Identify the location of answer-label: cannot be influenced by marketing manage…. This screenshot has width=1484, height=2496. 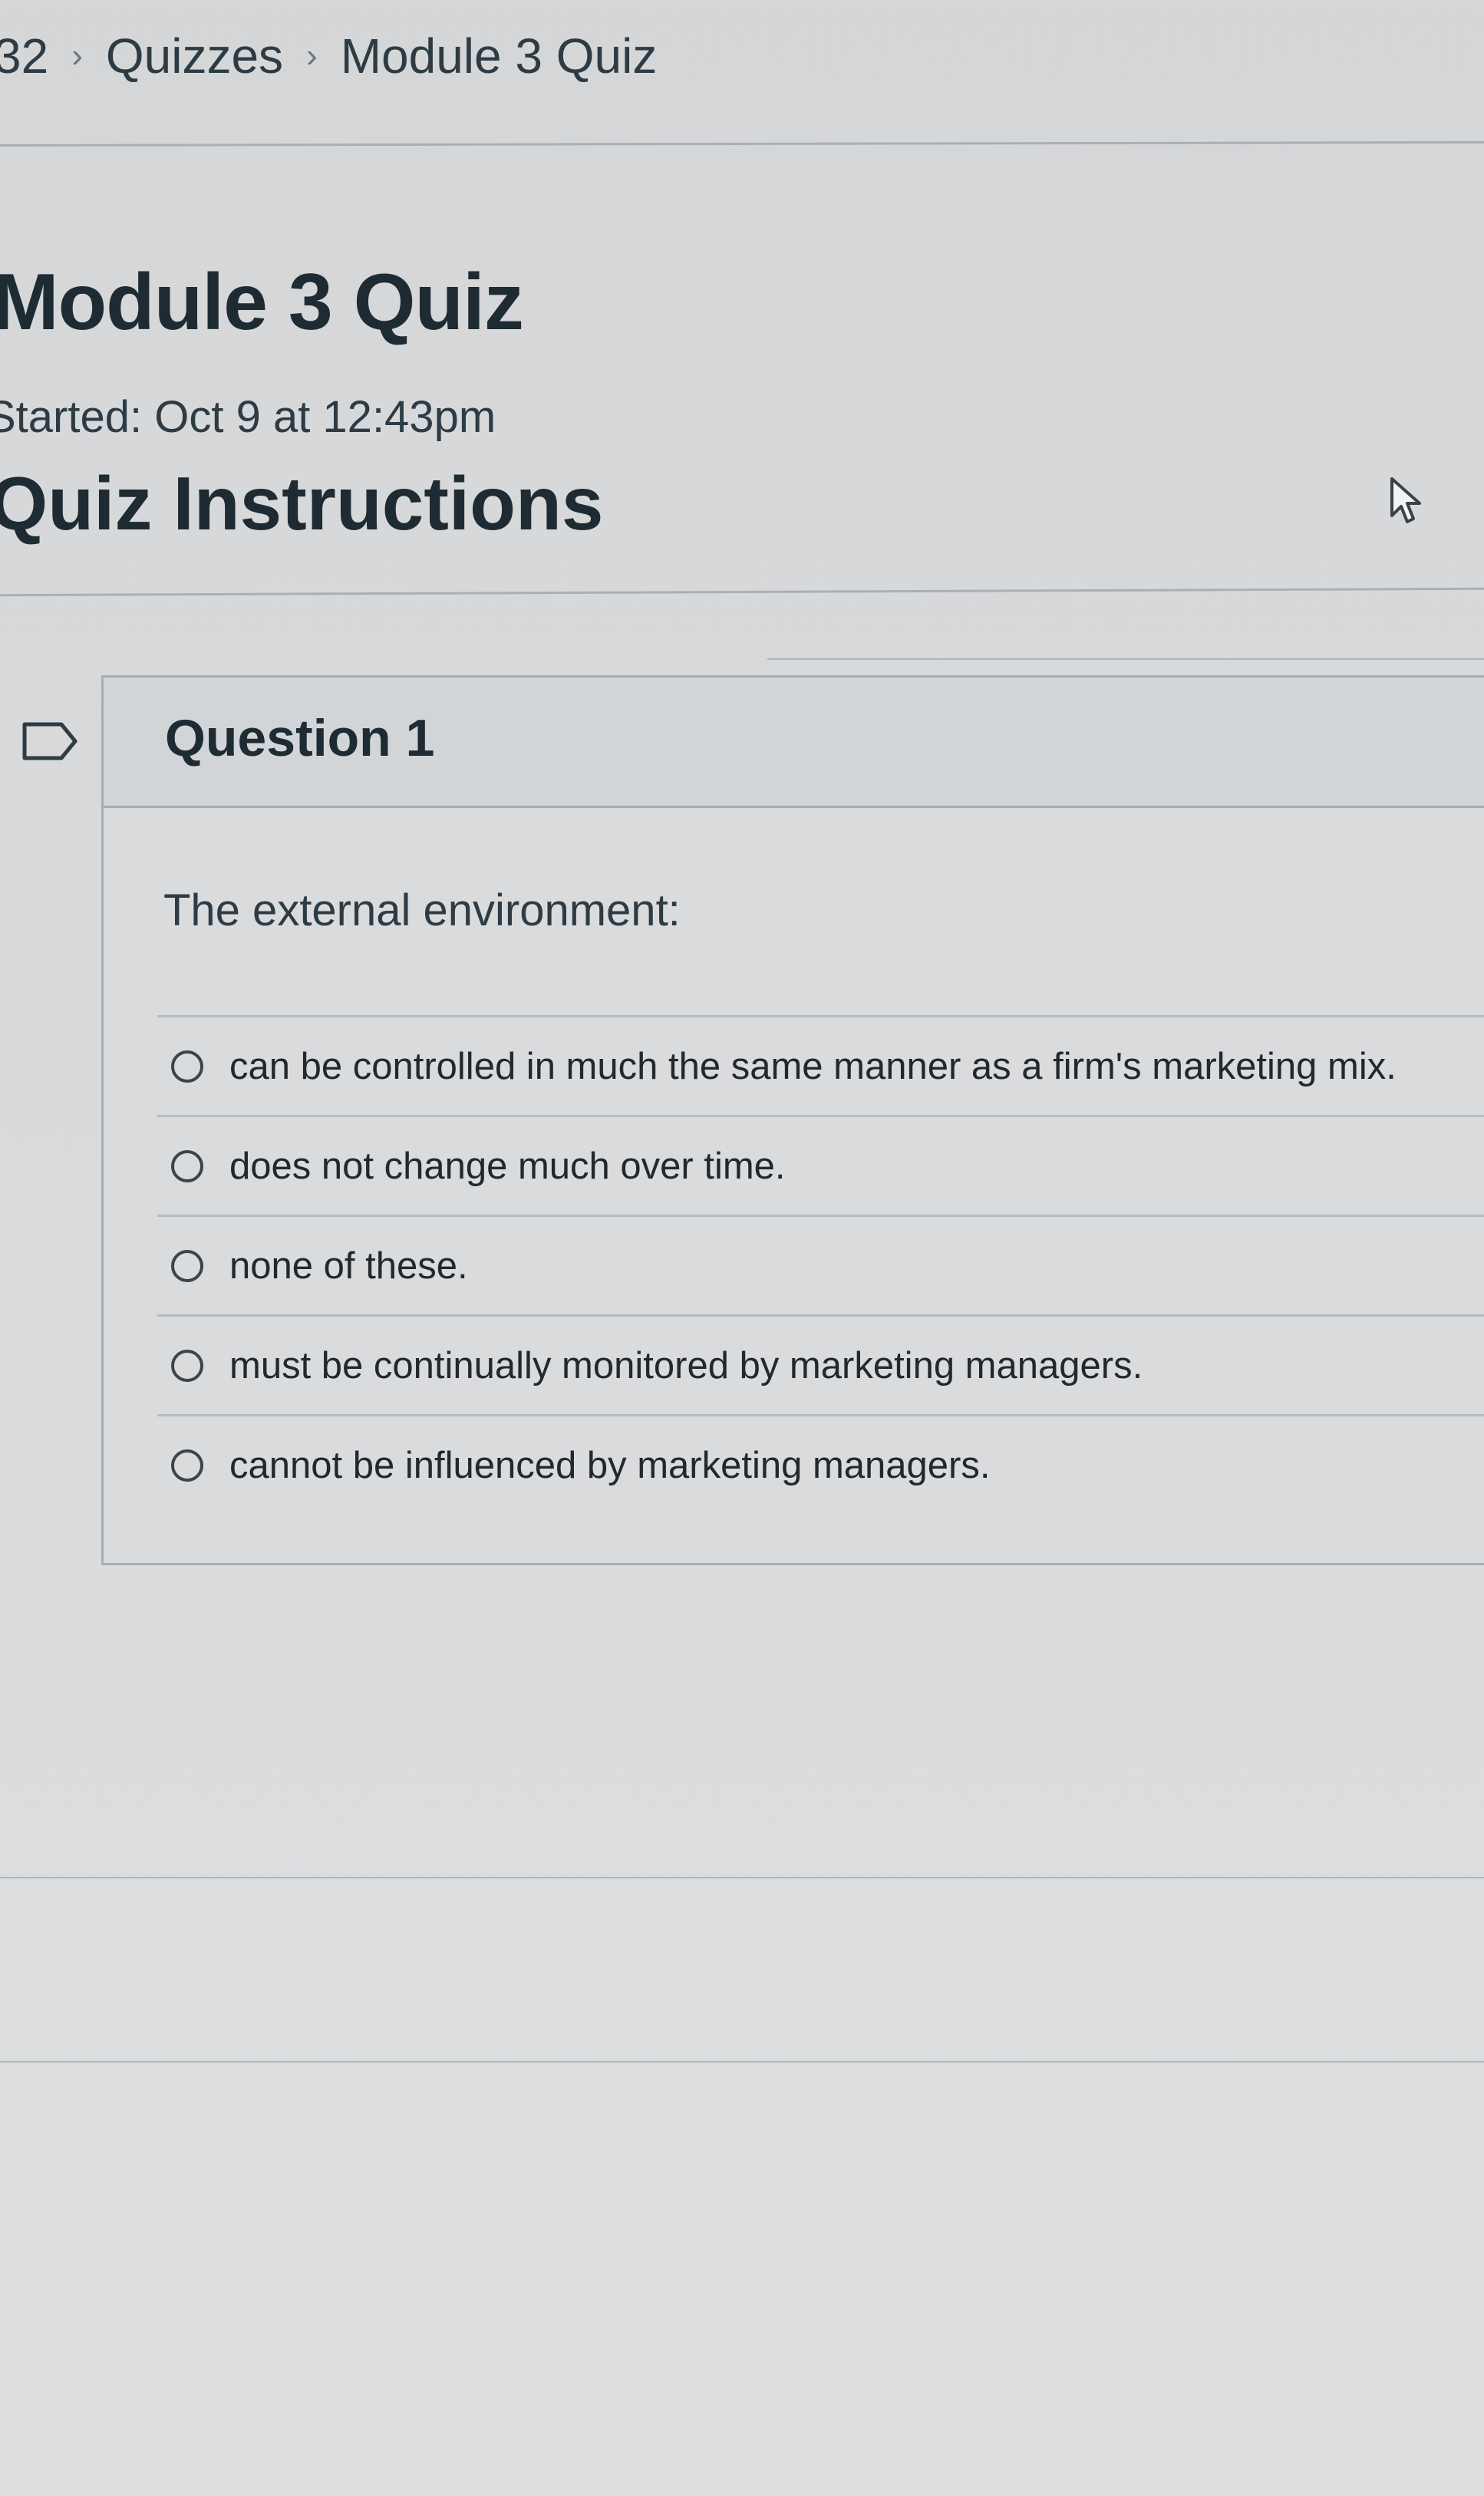
(610, 1465).